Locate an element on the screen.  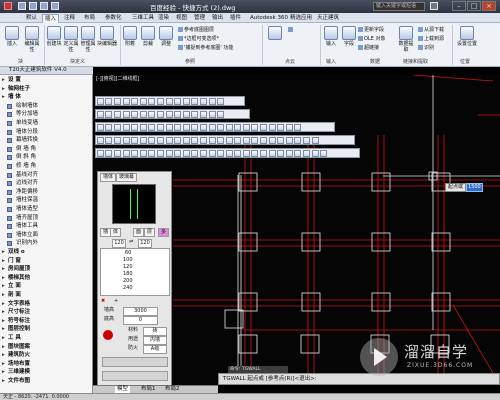
menu-item: 倒 斜 角 is located at coordinates (46, 157).